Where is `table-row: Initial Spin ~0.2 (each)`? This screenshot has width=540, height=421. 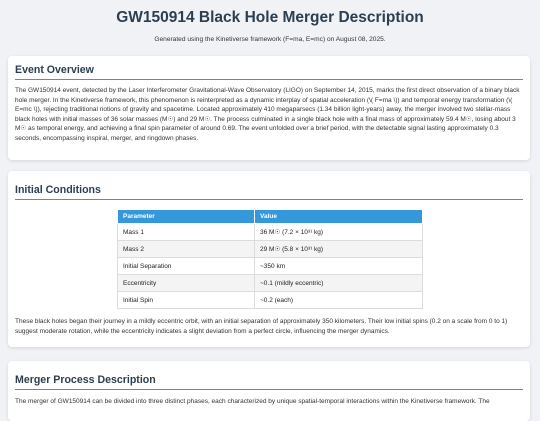 table-row: Initial Spin ~0.2 (each) is located at coordinates (270, 300).